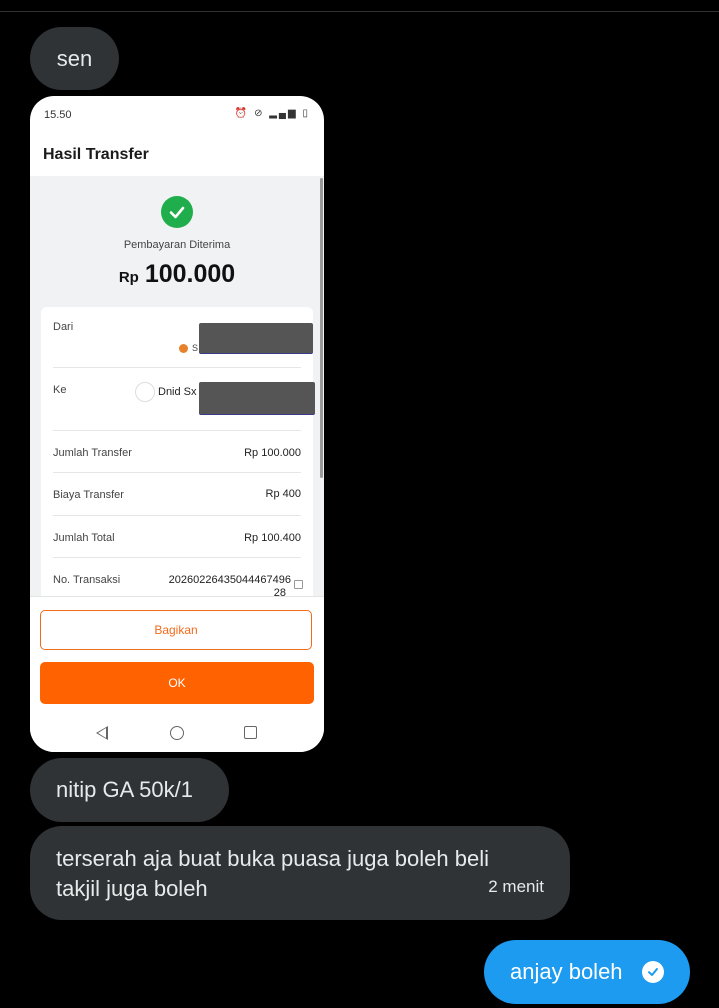 This screenshot has height=1008, width=719. I want to click on phone-status-bar: 15.50 ⏰ ⊘ ▂▄▆ ▯, so click(177, 116).